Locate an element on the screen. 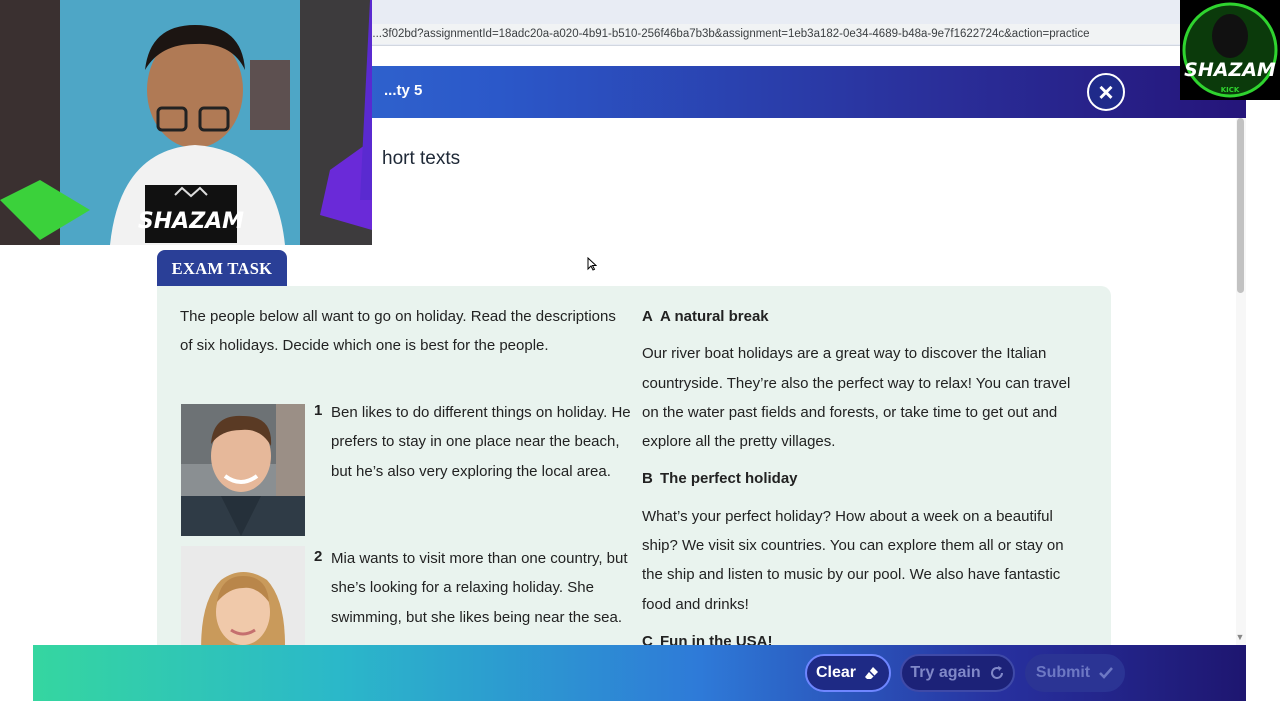 The height and width of the screenshot is (720, 1280). scrollbar-thumb is located at coordinates (1240, 205).